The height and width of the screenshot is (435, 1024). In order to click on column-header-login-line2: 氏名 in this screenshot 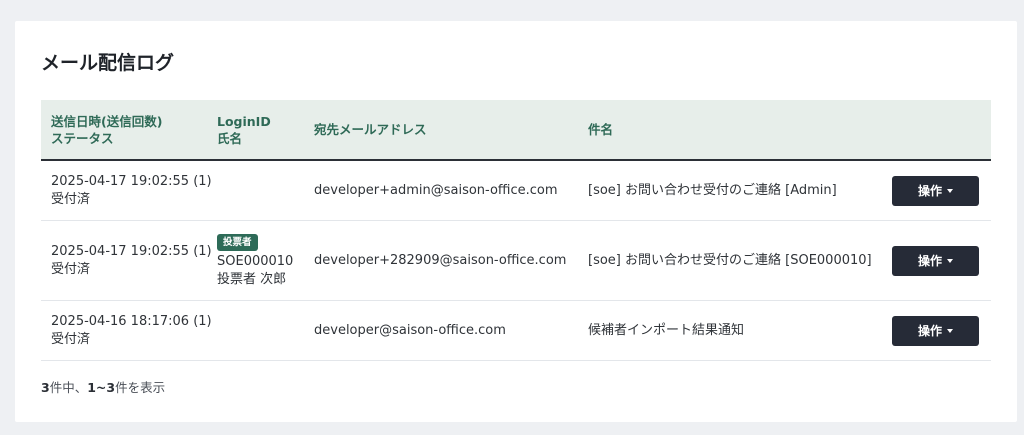, I will do `click(230, 138)`.